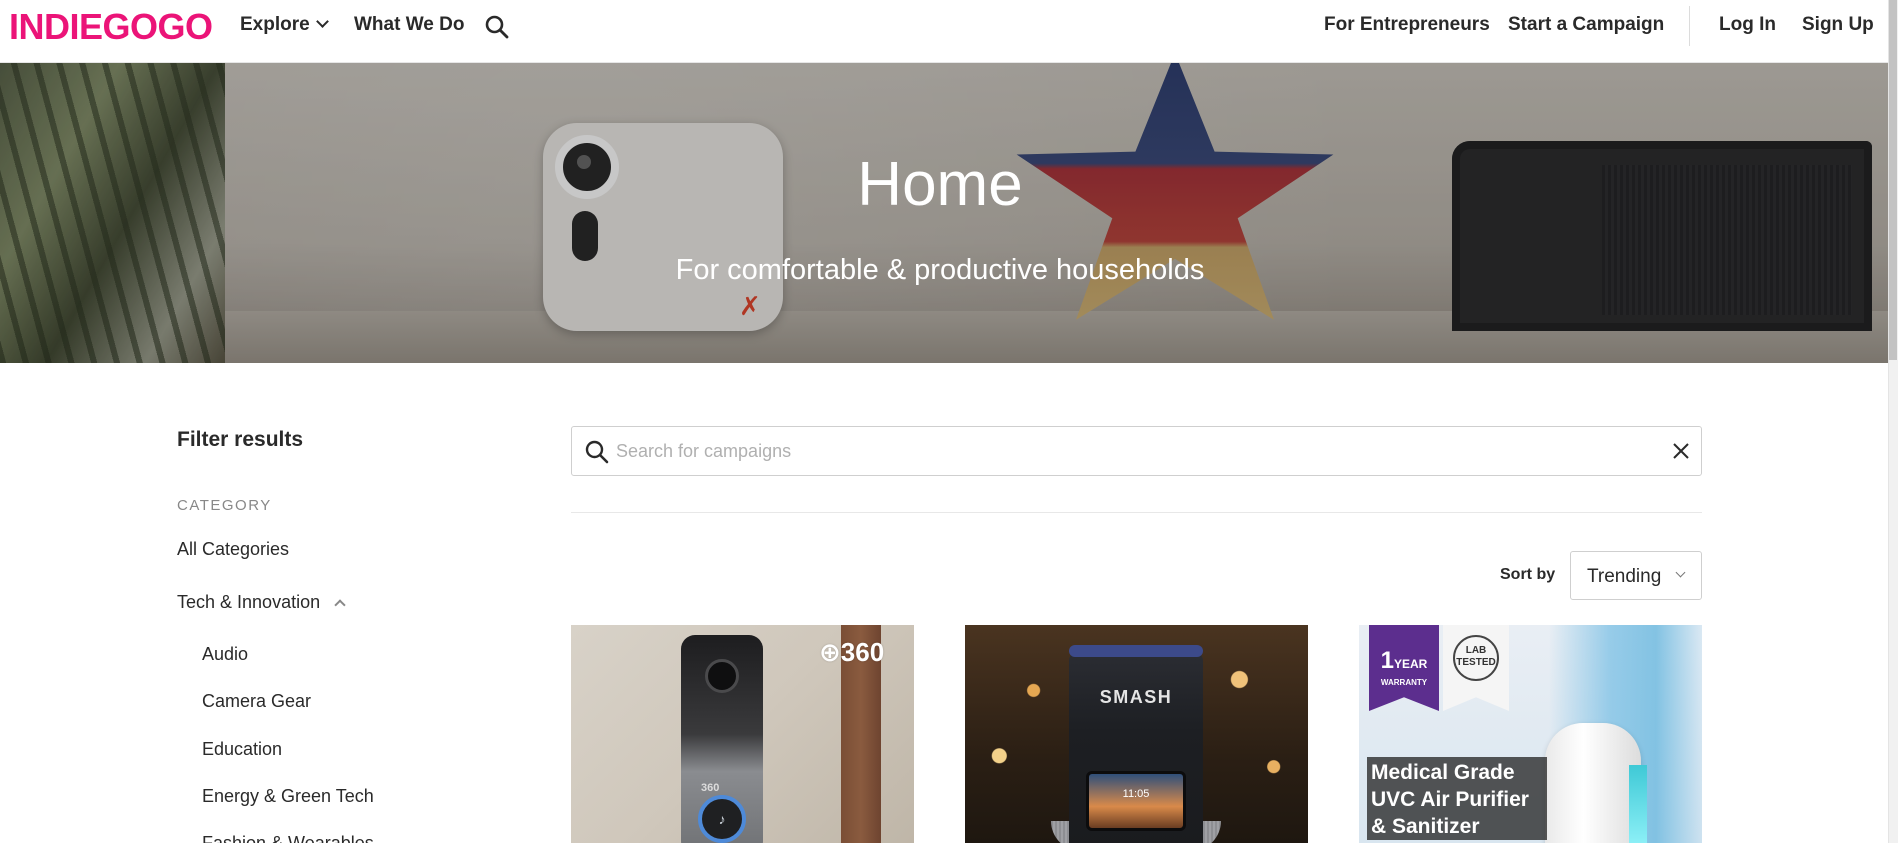 The image size is (1898, 843). What do you see at coordinates (233, 549) in the screenshot?
I see `category-all: All Categories` at bounding box center [233, 549].